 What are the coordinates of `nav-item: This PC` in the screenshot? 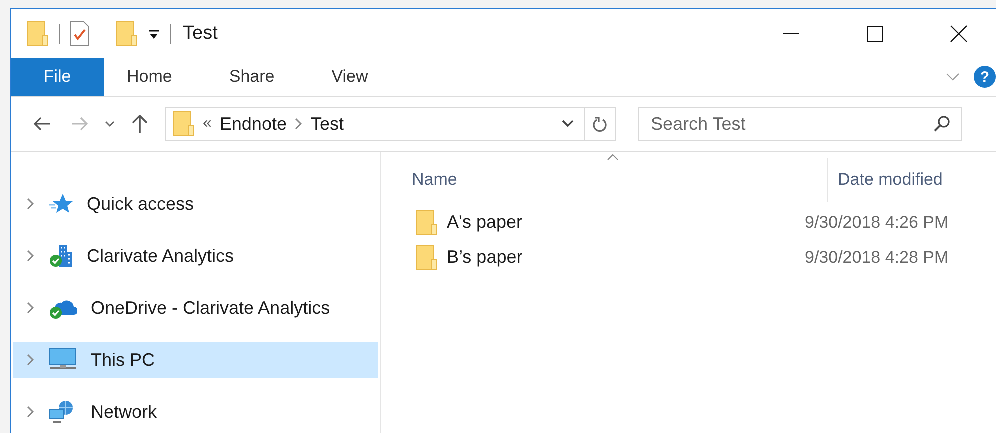 It's located at (195, 360).